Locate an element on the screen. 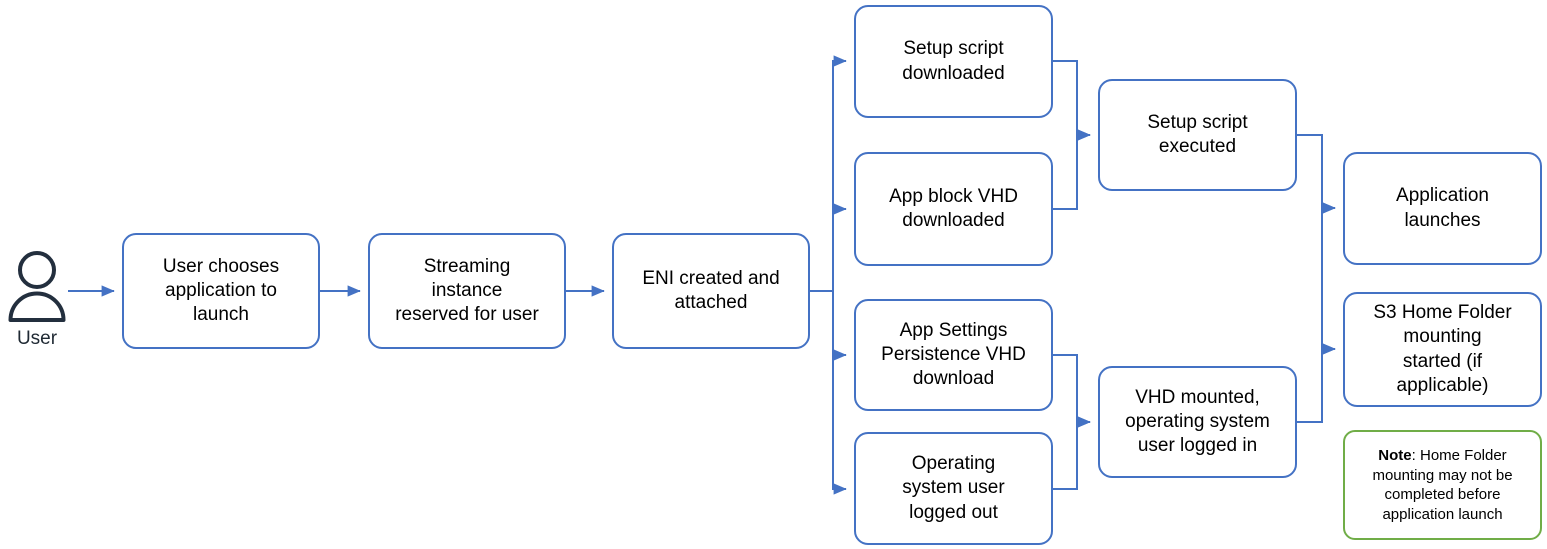 The image size is (1547, 549). node-user-chooses: User chooses application to launch is located at coordinates (221, 291).